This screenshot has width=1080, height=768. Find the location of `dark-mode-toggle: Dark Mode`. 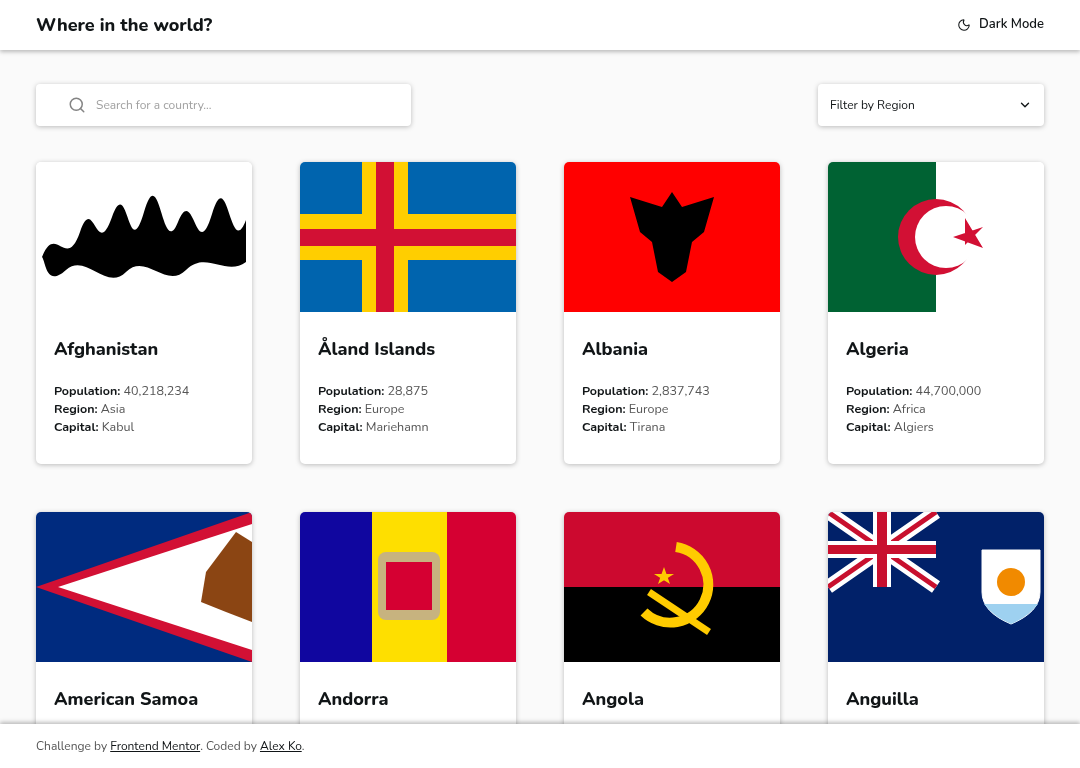

dark-mode-toggle: Dark Mode is located at coordinates (1000, 25).